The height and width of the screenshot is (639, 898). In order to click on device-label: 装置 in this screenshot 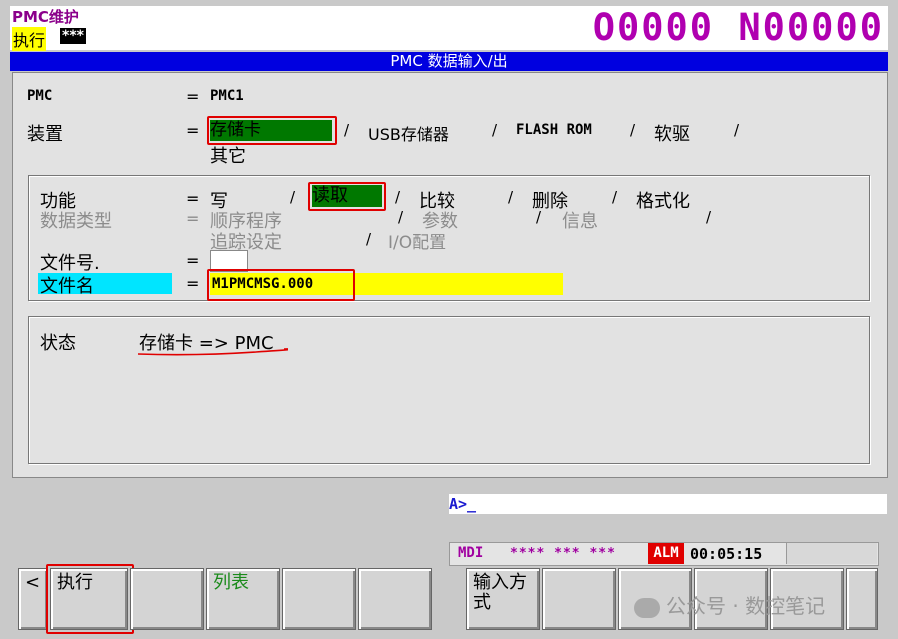, I will do `click(45, 134)`.